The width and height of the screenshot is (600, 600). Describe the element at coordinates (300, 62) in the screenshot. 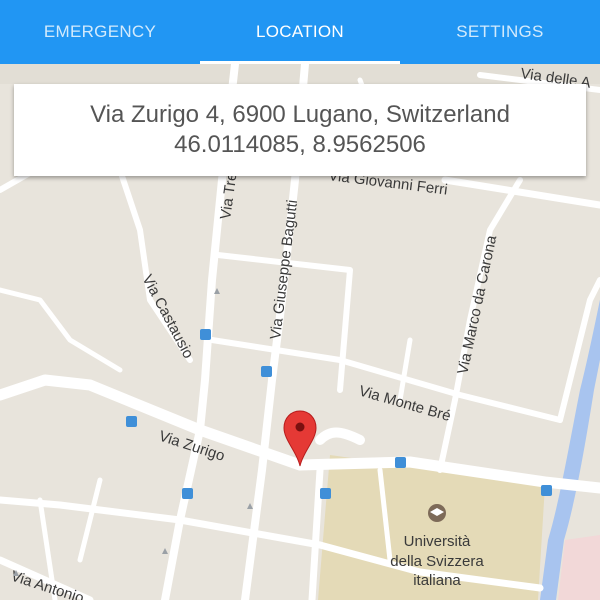

I see `active-tab-indicator` at that location.